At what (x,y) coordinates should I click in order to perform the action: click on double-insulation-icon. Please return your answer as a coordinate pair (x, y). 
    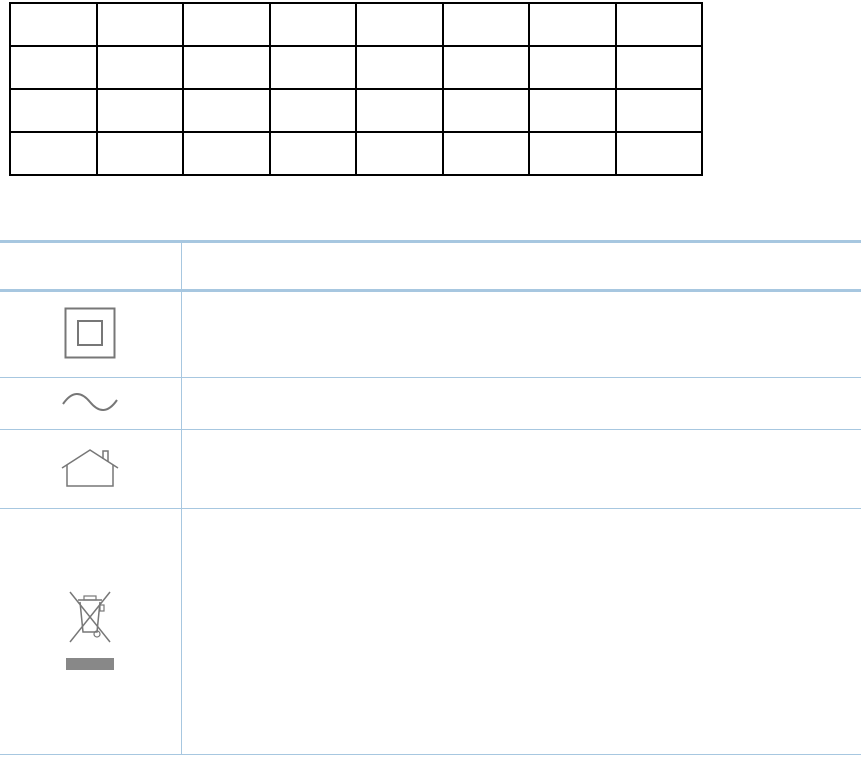
    Looking at the image, I should click on (90, 333).